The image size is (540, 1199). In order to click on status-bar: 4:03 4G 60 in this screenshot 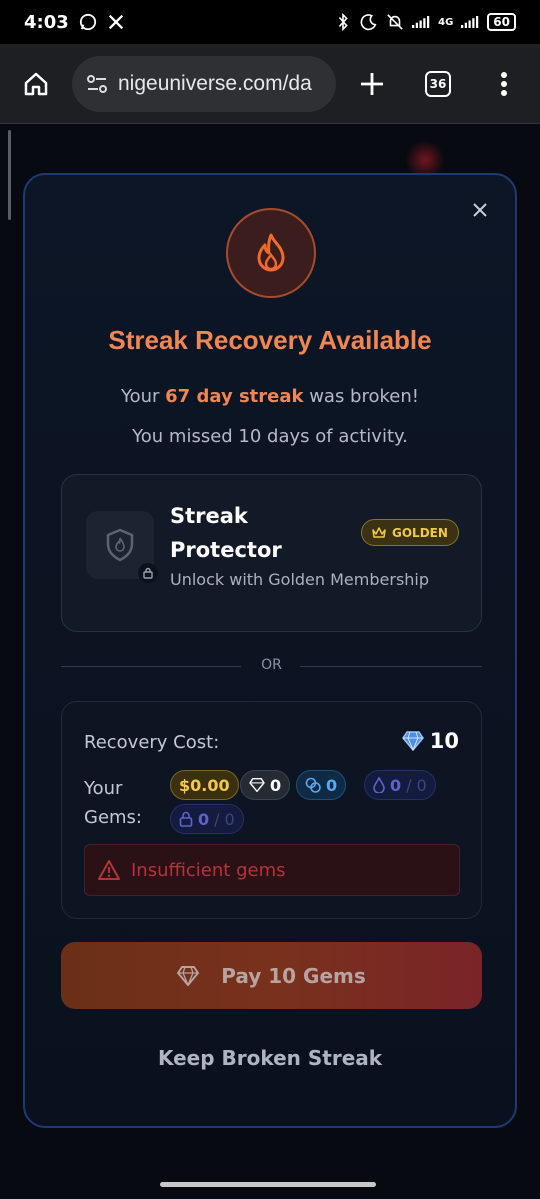, I will do `click(270, 22)`.